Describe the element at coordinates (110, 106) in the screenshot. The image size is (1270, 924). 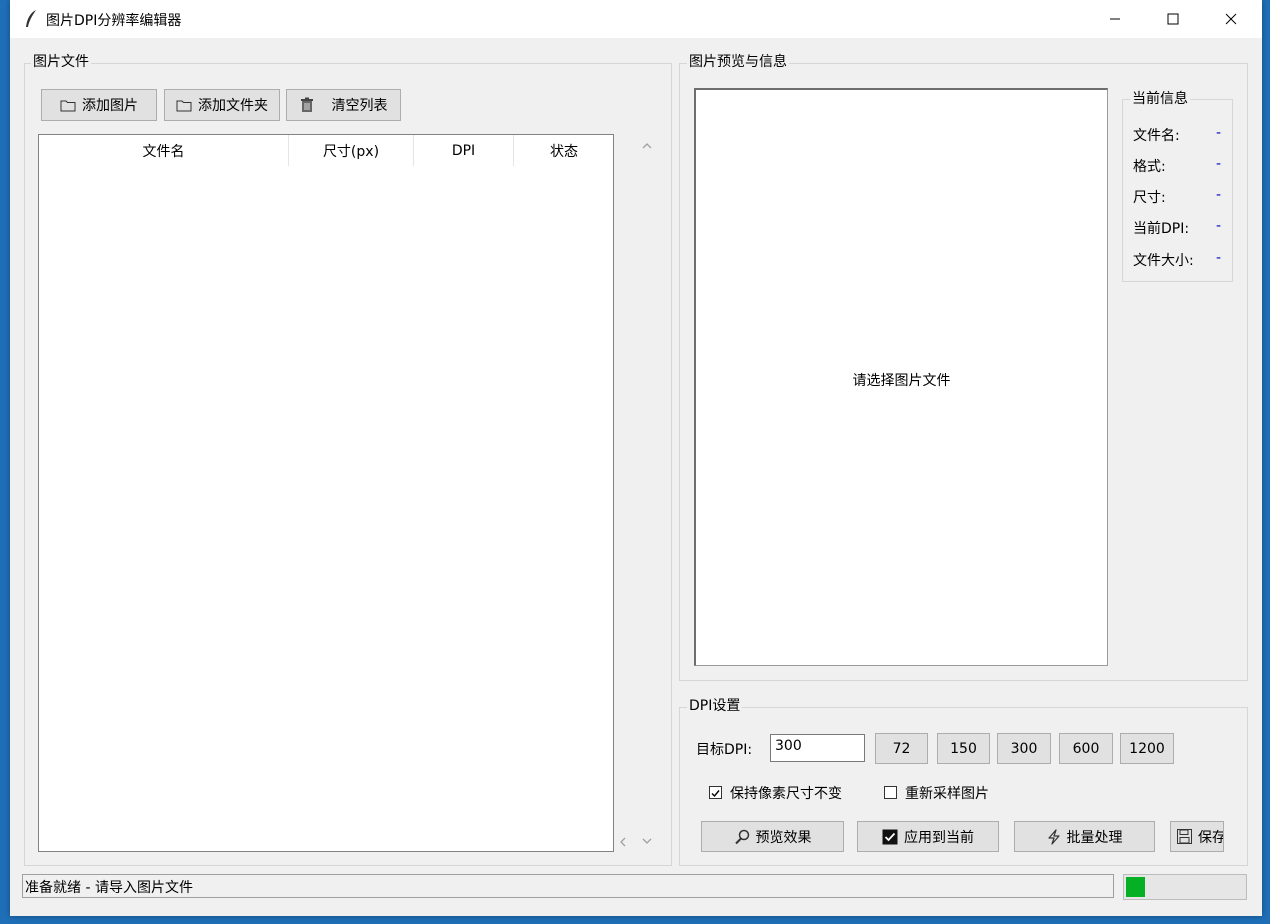
I see `add-image-label: 添加图片` at that location.